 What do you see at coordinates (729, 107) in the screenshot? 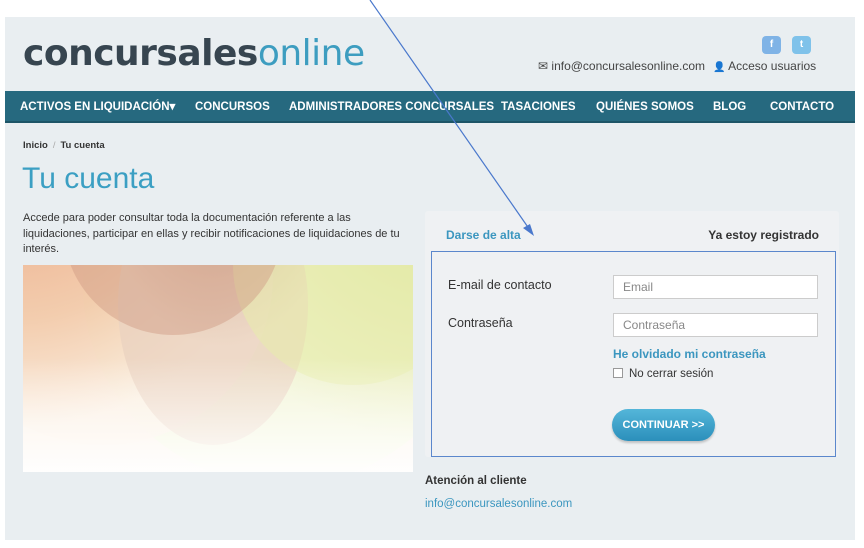
I see `nav-item-blog: BLOG` at bounding box center [729, 107].